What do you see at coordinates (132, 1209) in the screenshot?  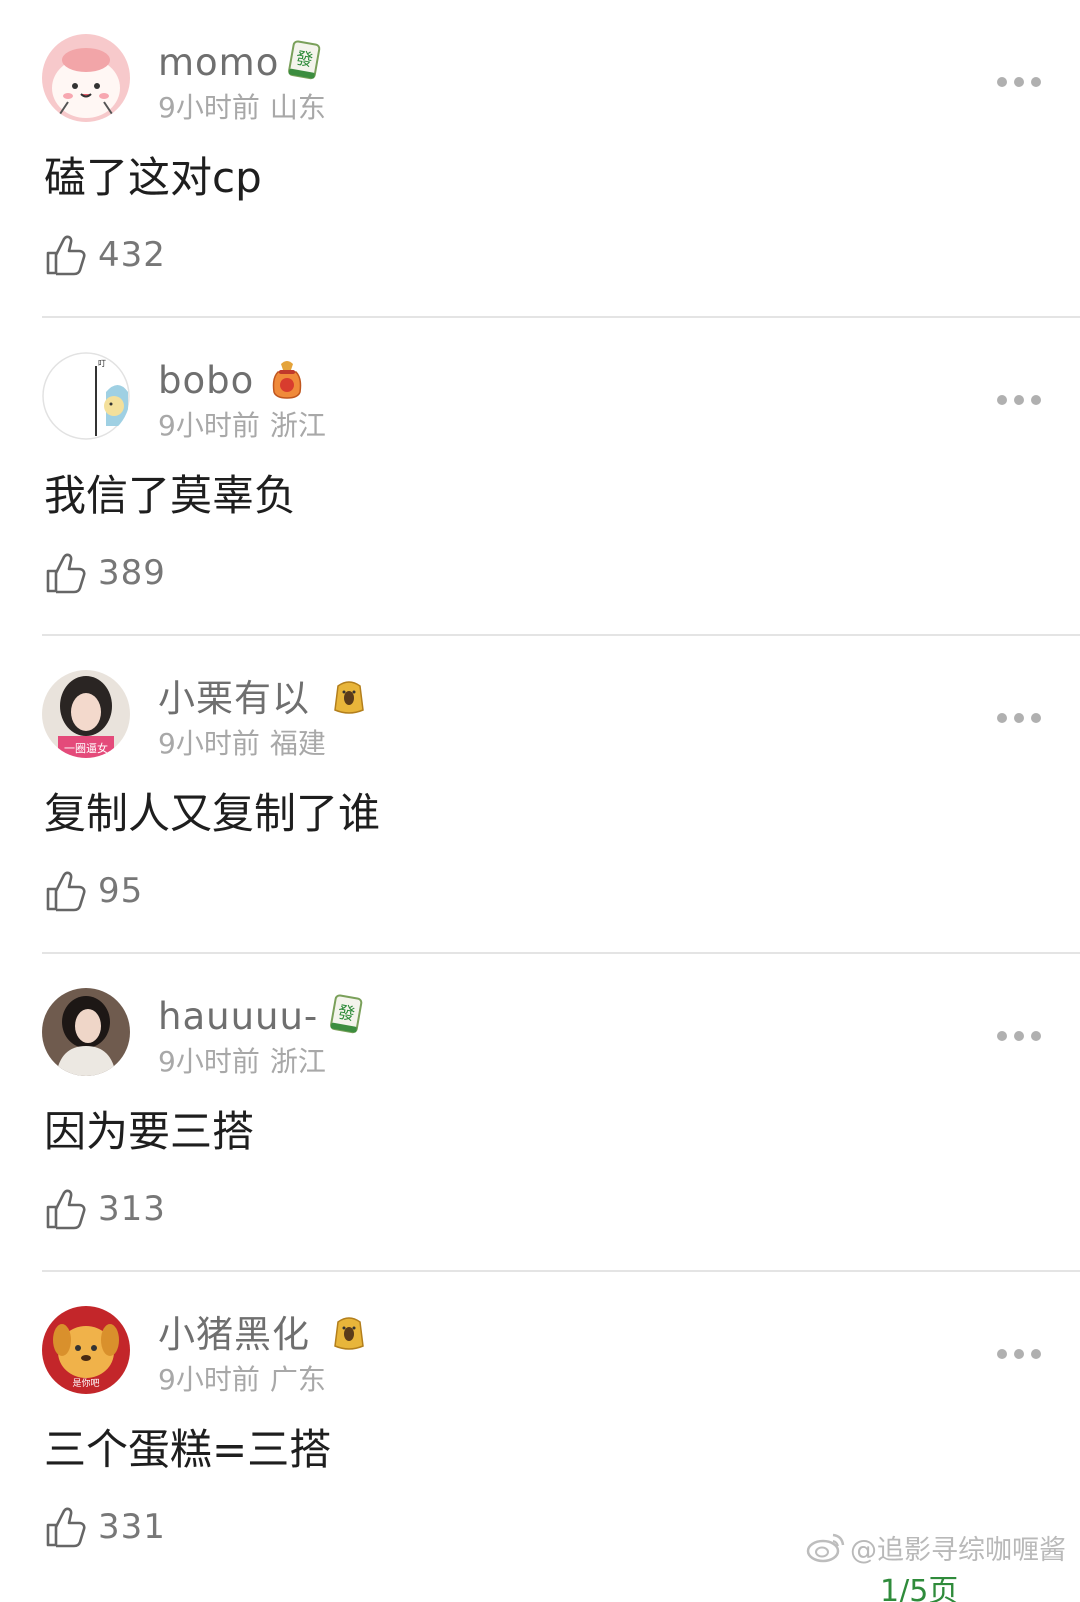 I see `like-count: 313` at bounding box center [132, 1209].